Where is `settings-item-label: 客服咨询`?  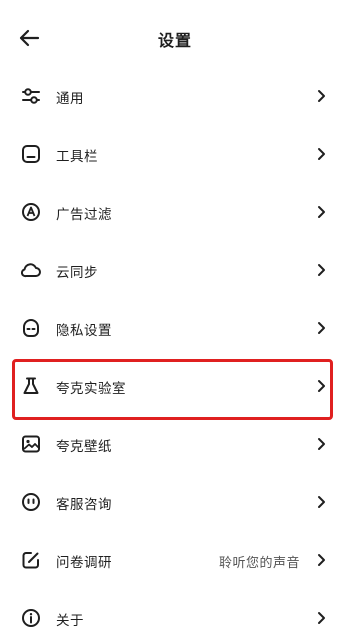
settings-item-label: 客服咨询 is located at coordinates (84, 505).